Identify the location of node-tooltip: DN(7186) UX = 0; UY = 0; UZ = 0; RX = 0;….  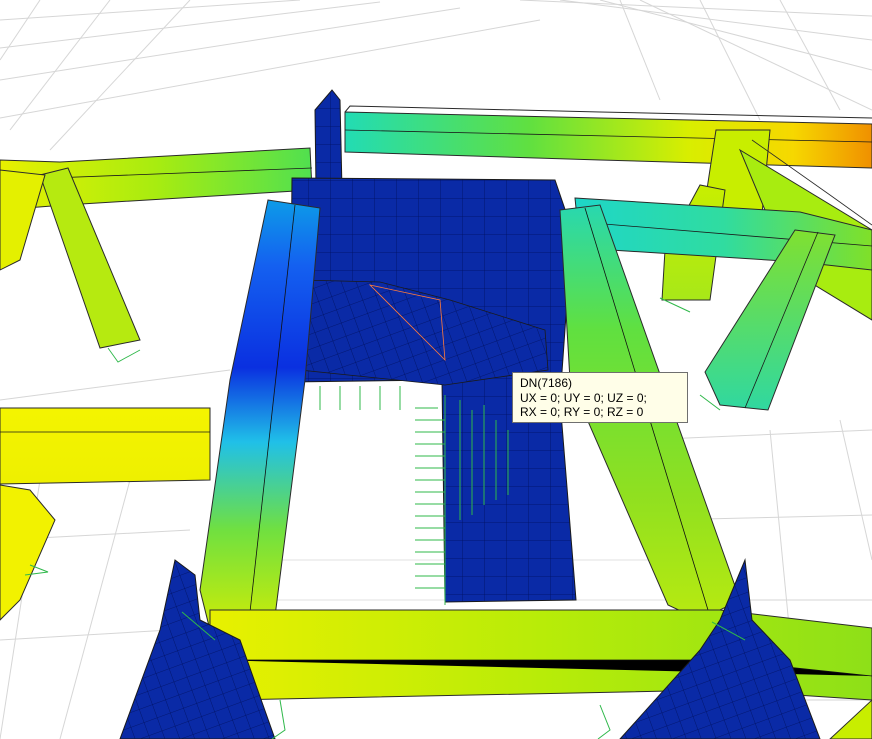
(600, 397).